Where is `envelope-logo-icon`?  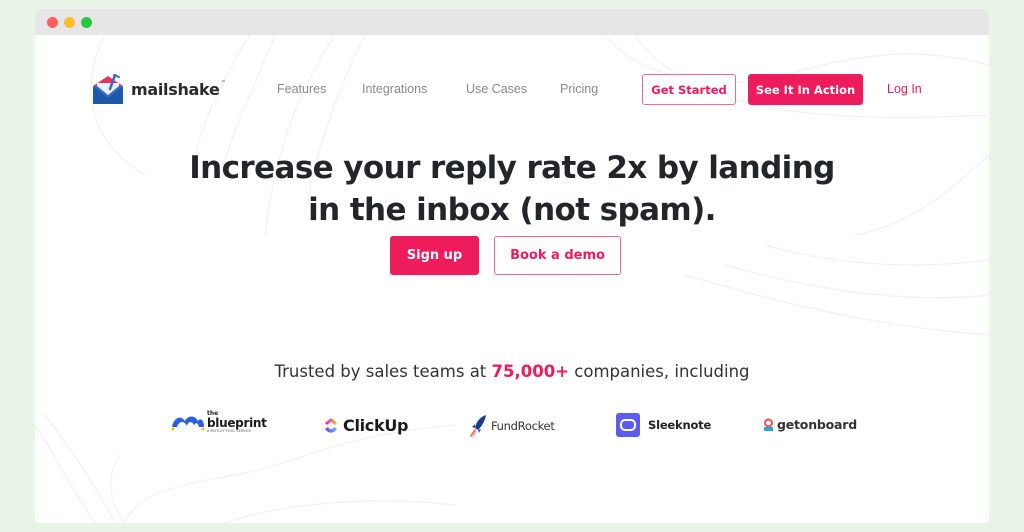
envelope-logo-icon is located at coordinates (108, 88).